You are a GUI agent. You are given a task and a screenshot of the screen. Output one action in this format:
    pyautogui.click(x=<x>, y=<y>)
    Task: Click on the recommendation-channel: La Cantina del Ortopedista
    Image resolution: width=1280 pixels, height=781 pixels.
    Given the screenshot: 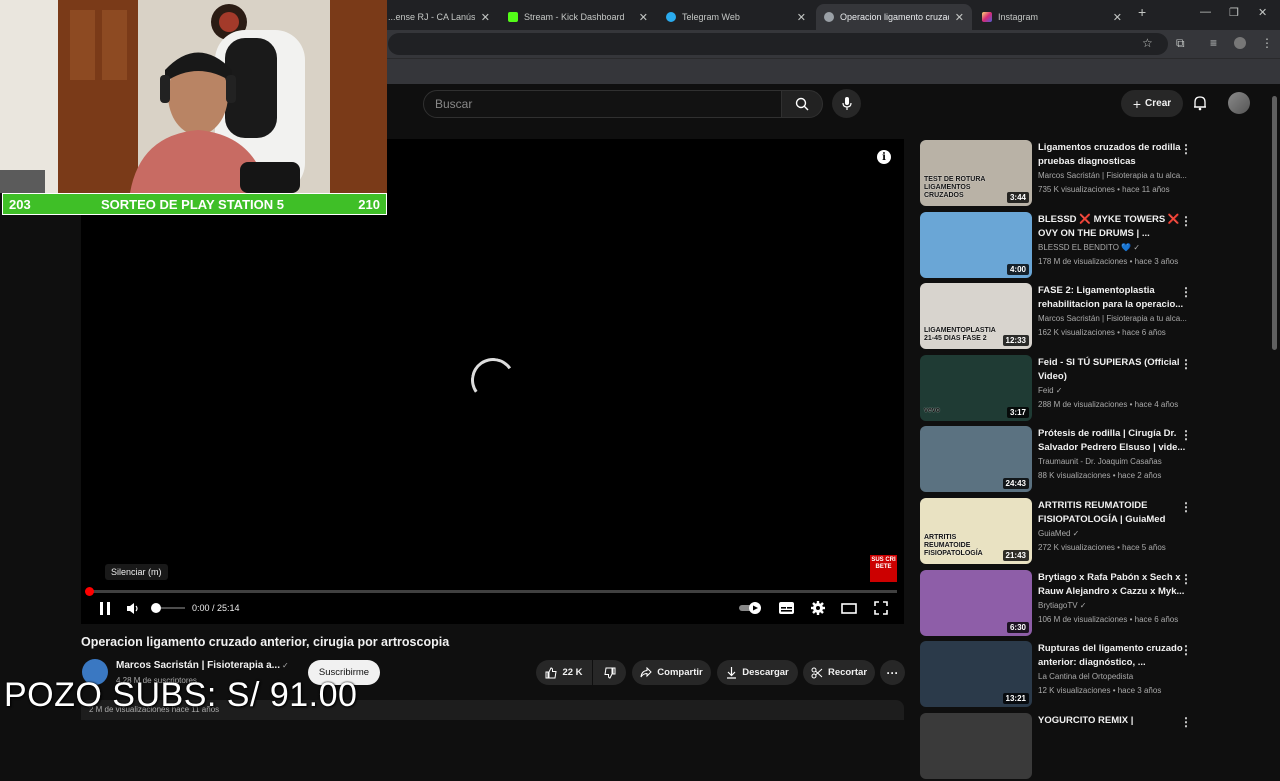 What is the action you would take?
    pyautogui.click(x=1113, y=676)
    